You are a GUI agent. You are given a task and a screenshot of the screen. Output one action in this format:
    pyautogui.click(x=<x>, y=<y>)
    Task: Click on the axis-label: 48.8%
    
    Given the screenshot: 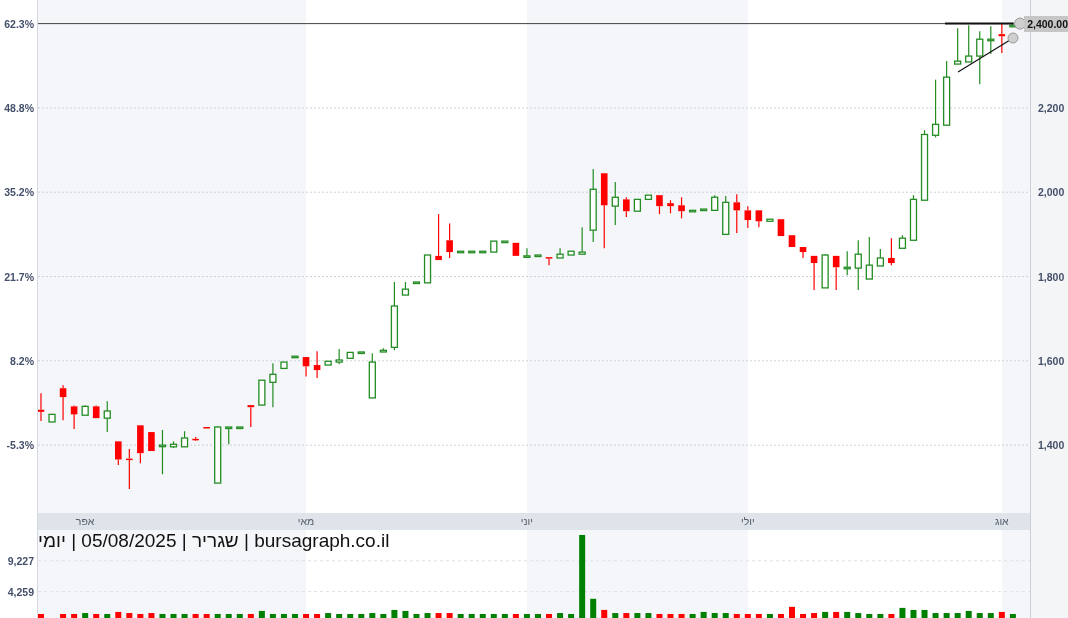 What is the action you would take?
    pyautogui.click(x=19, y=107)
    